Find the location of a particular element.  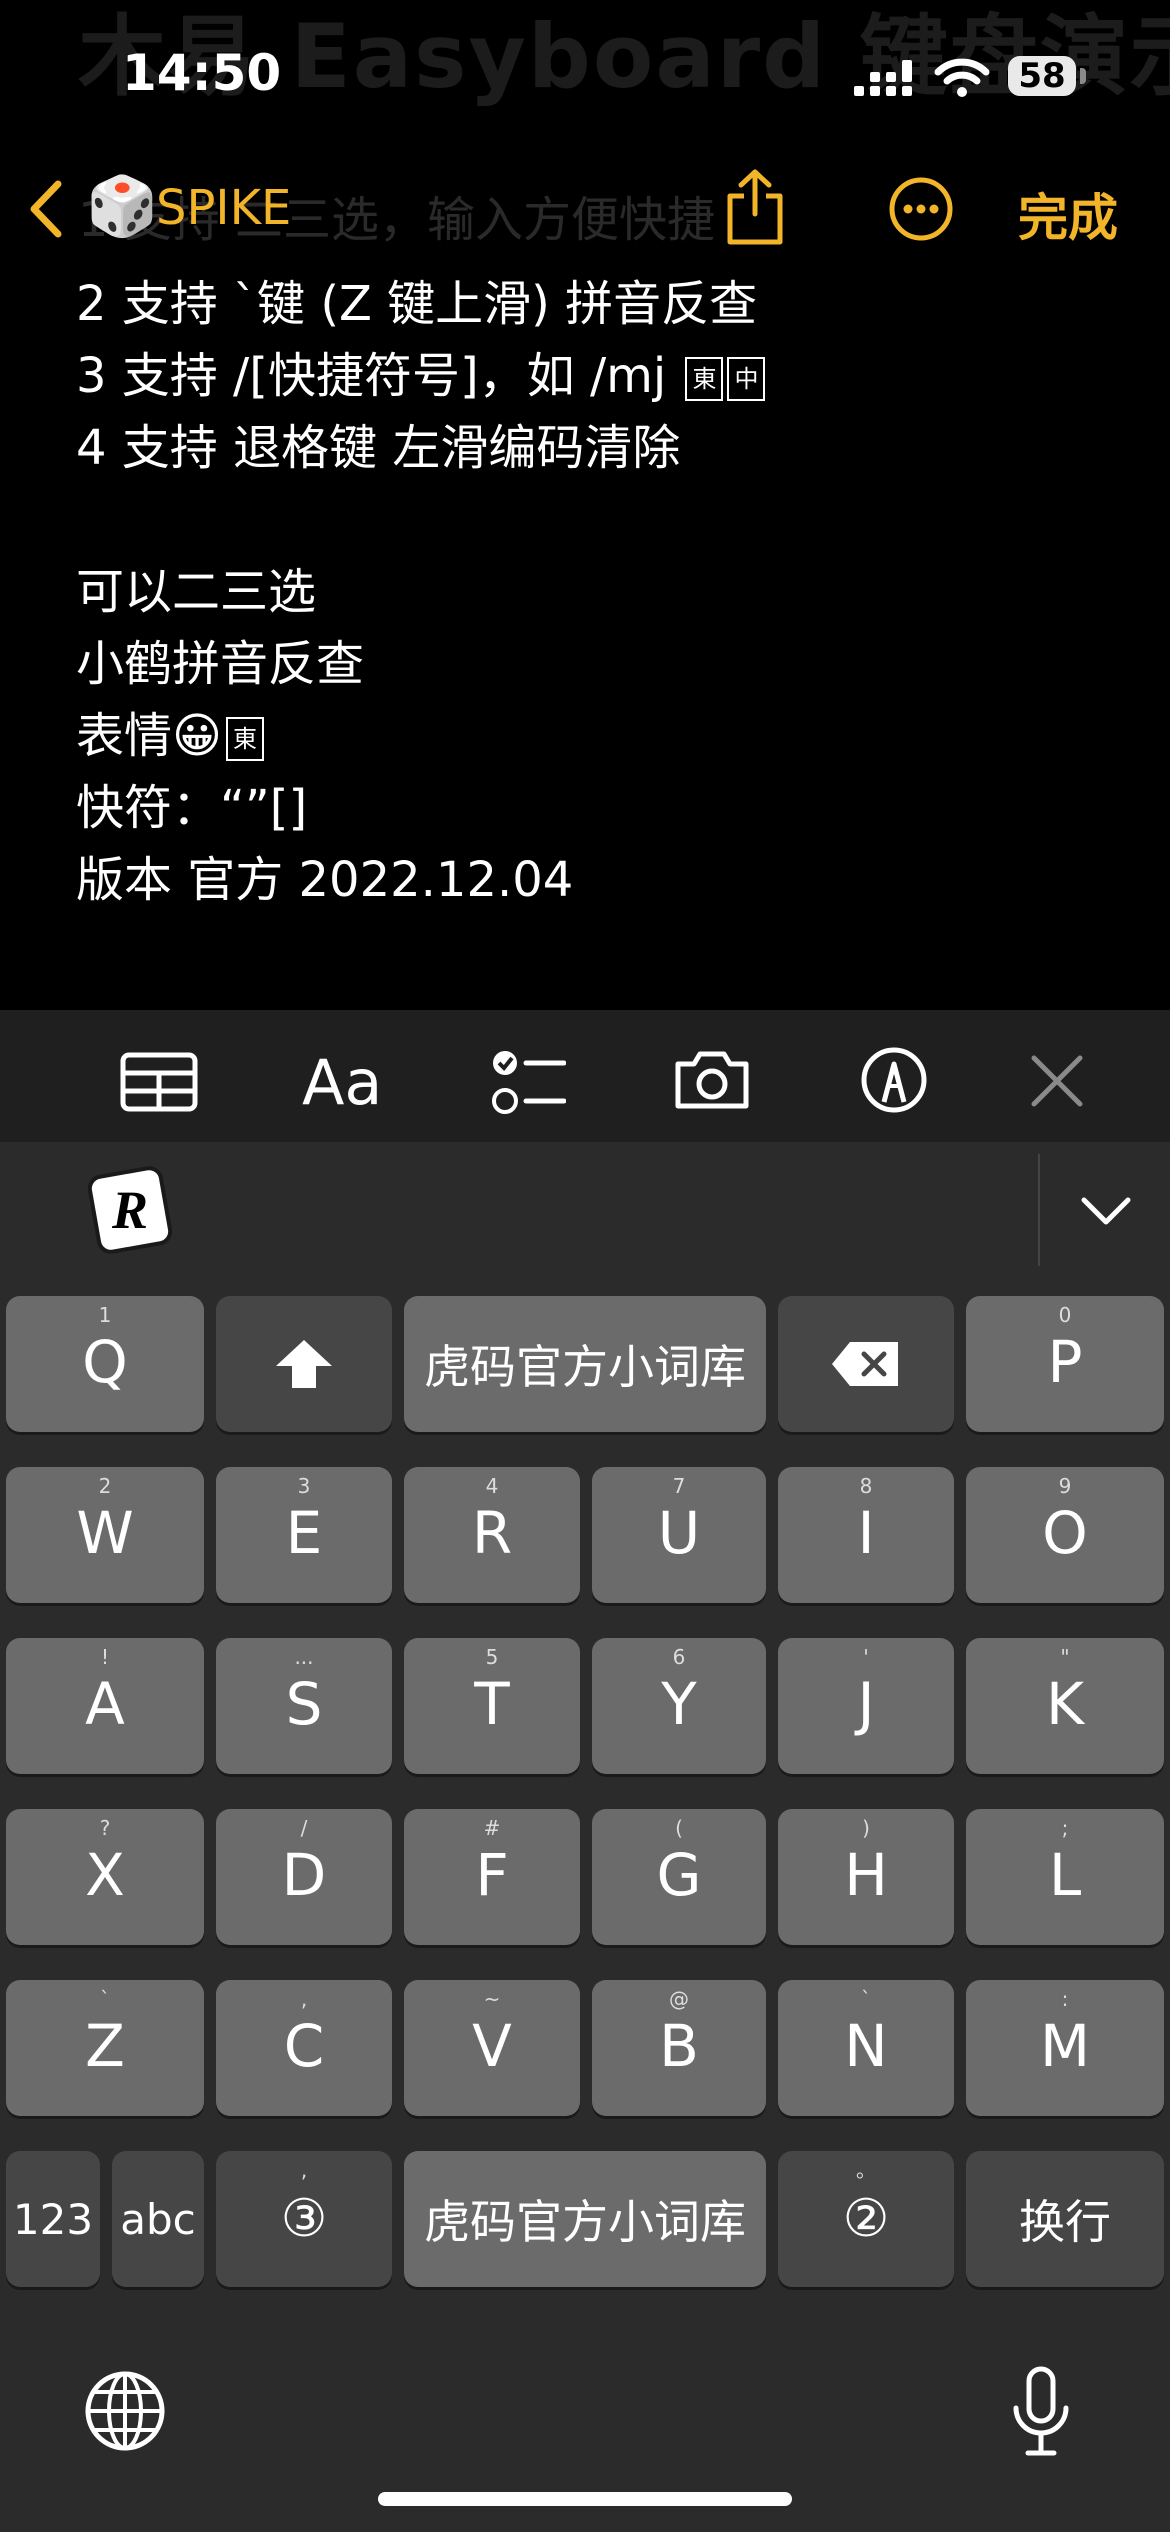

third-candidate-key: ,③ is located at coordinates (304, 2219).